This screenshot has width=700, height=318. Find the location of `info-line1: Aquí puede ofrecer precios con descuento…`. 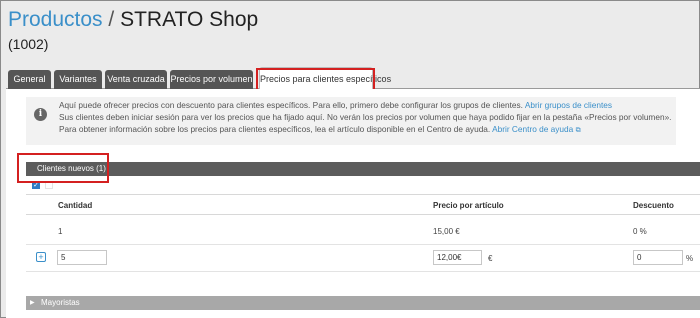

info-line1: Aquí puede ofrecer precios con descuento… is located at coordinates (291, 105).